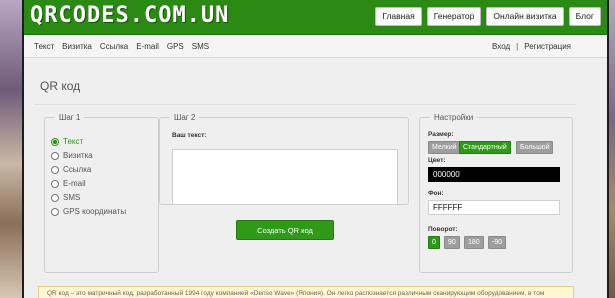 The height and width of the screenshot is (298, 615). Describe the element at coordinates (77, 169) in the screenshot. I see `option-label: Ссылка` at that location.